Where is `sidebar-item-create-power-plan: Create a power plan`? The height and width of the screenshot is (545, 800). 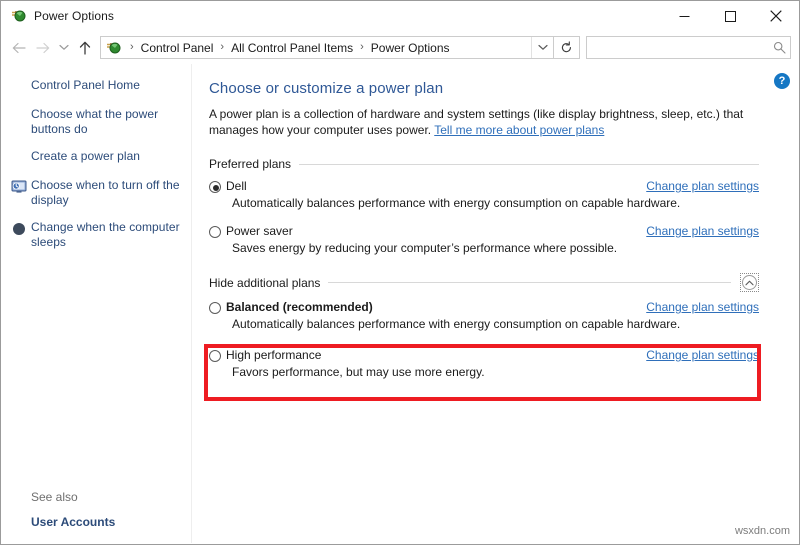
sidebar-item-create-power-plan: Create a power plan is located at coordinates (96, 157).